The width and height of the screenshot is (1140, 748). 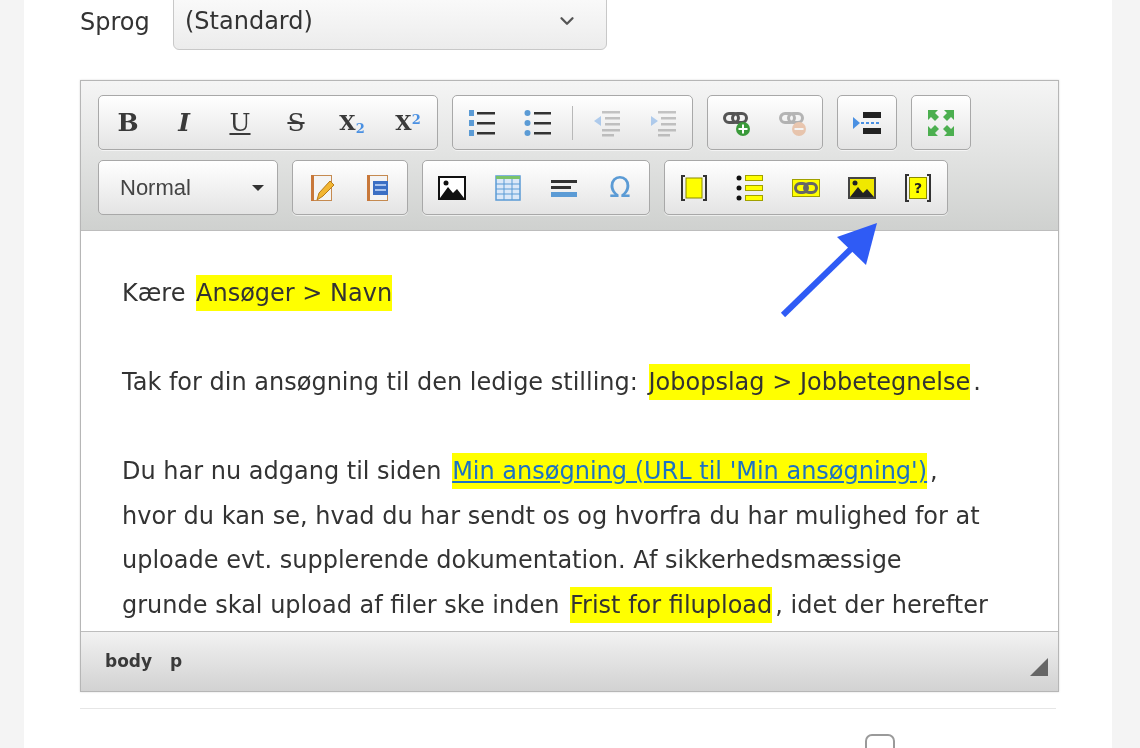 What do you see at coordinates (129, 661) in the screenshot?
I see `element-path-item: body` at bounding box center [129, 661].